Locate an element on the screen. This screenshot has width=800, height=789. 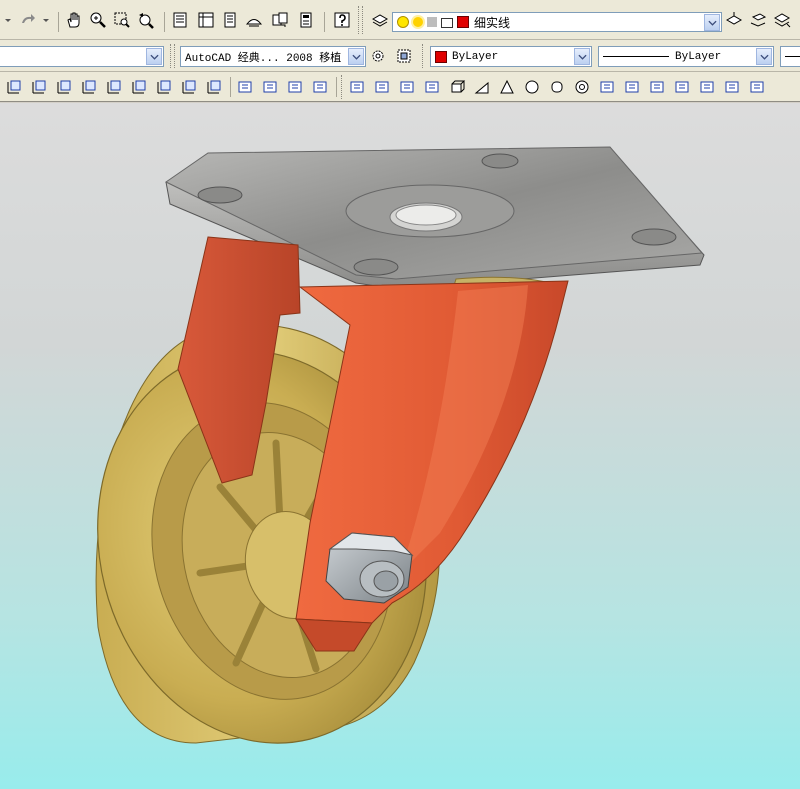
standard-toolbar-row: 细实线 is located at coordinates (400, 20).